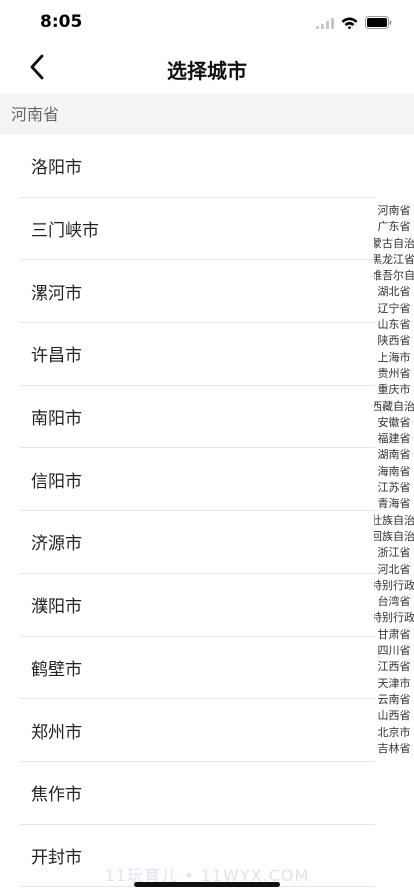 Image resolution: width=414 pixels, height=896 pixels. What do you see at coordinates (197, 354) in the screenshot?
I see `city-item: 许昌市` at bounding box center [197, 354].